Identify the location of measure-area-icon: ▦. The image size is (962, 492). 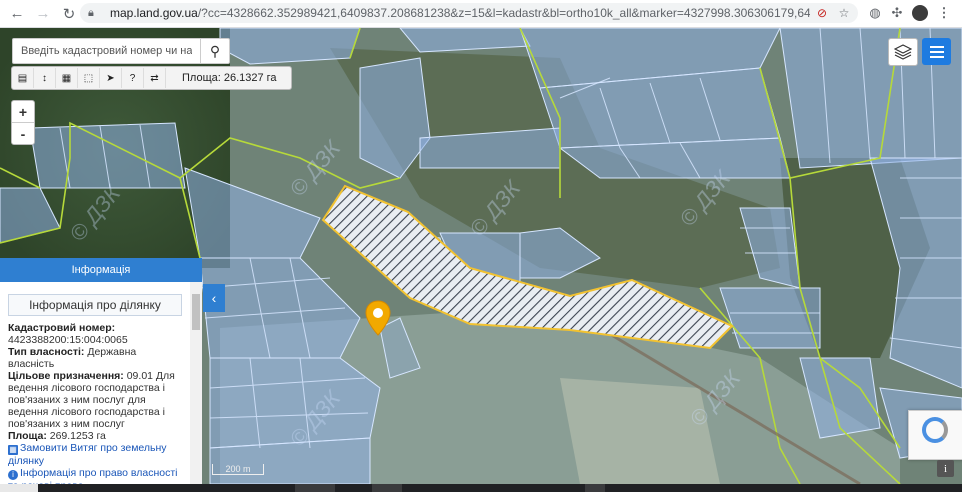
(67, 78).